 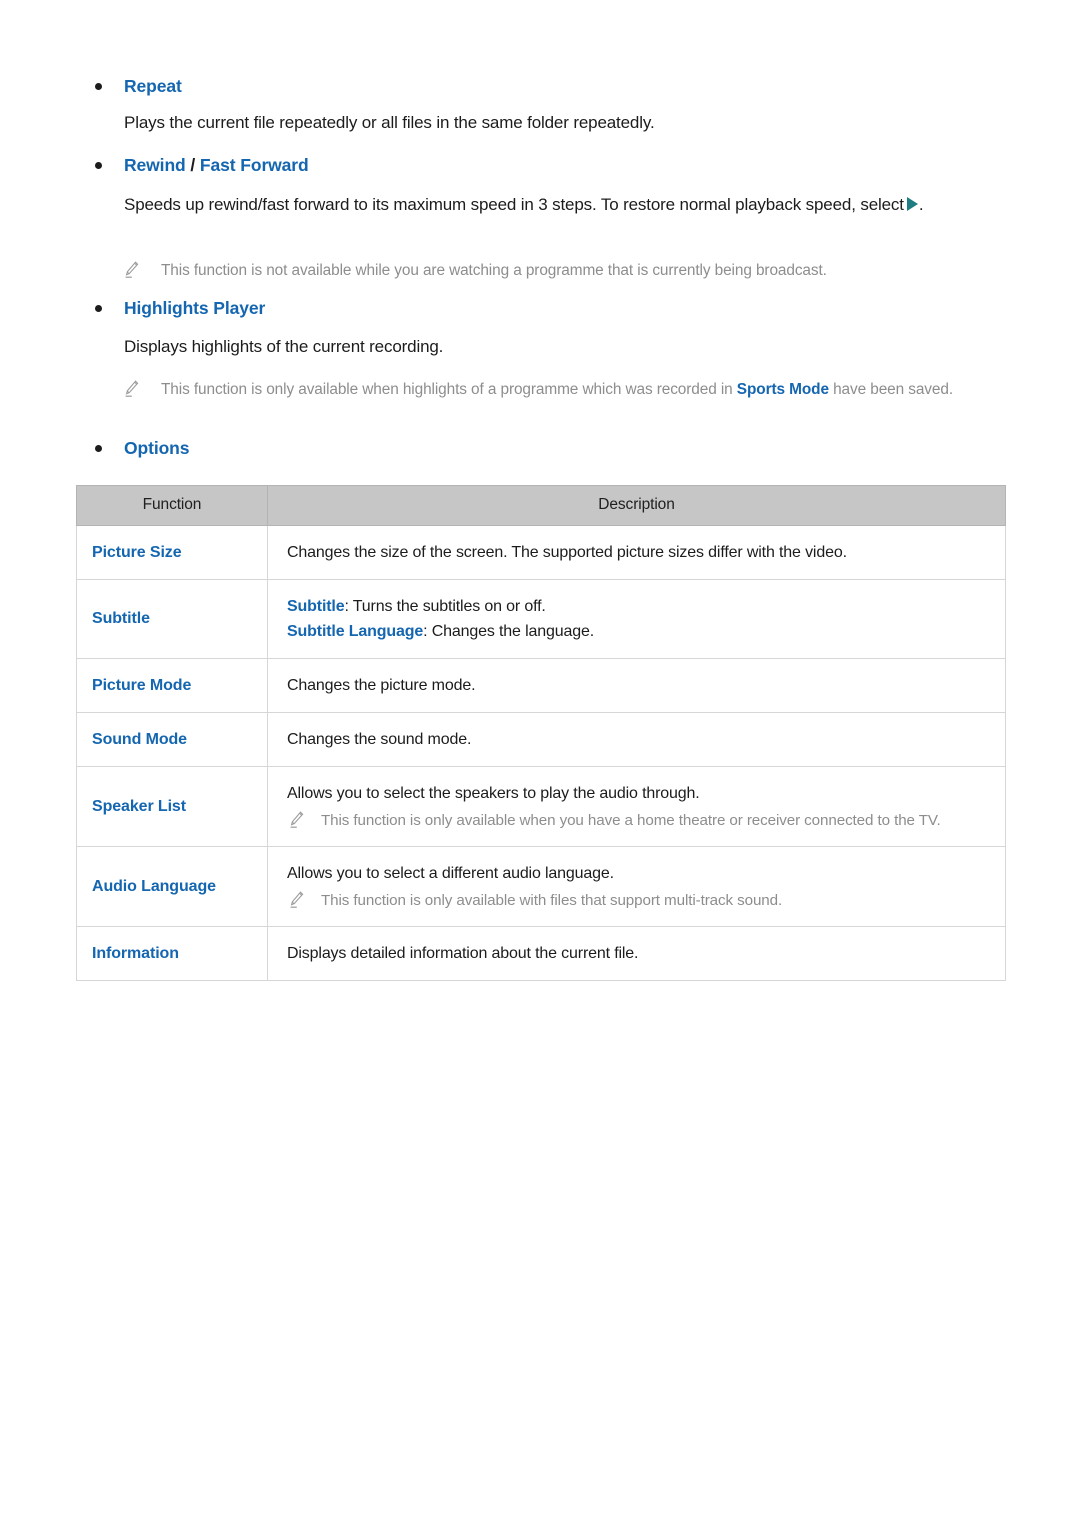 What do you see at coordinates (565, 448) in the screenshot?
I see `section-options-heading: Options` at bounding box center [565, 448].